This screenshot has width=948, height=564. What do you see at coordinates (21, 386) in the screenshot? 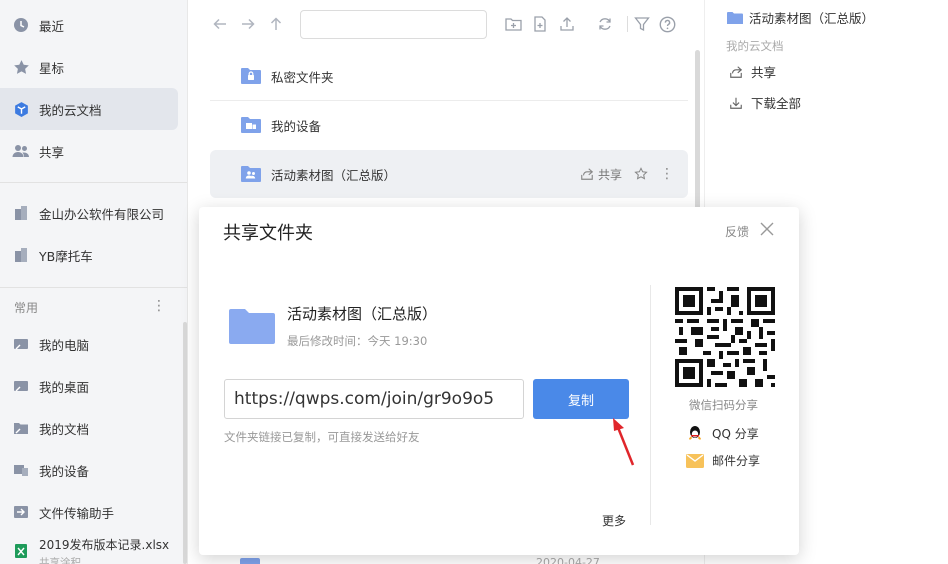
I see `desktop-shortcut-icon` at bounding box center [21, 386].